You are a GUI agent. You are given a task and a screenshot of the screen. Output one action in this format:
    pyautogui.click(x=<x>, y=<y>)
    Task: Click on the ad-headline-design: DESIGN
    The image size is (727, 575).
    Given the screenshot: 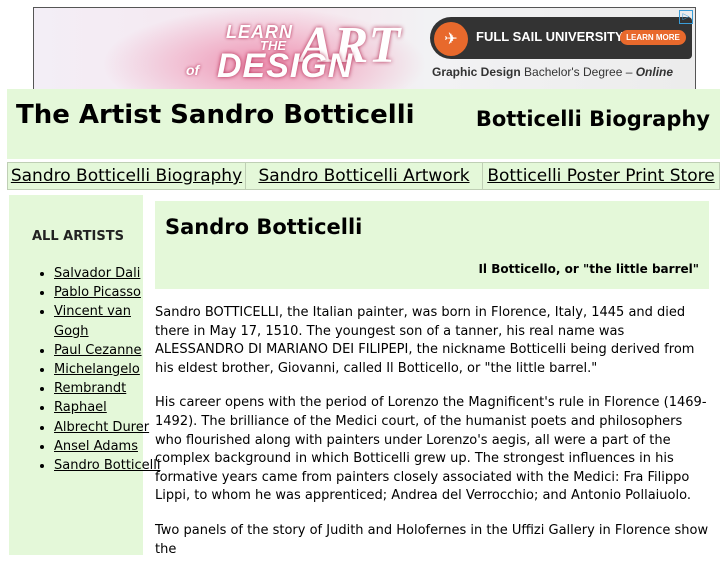 What is the action you would take?
    pyautogui.click(x=285, y=66)
    